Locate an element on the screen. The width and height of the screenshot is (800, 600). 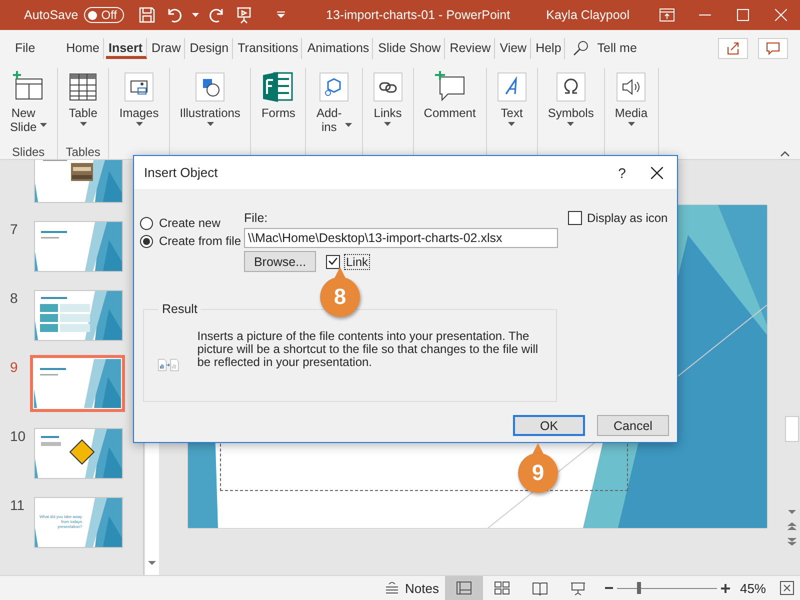
normal-view-icon is located at coordinates (464, 588).